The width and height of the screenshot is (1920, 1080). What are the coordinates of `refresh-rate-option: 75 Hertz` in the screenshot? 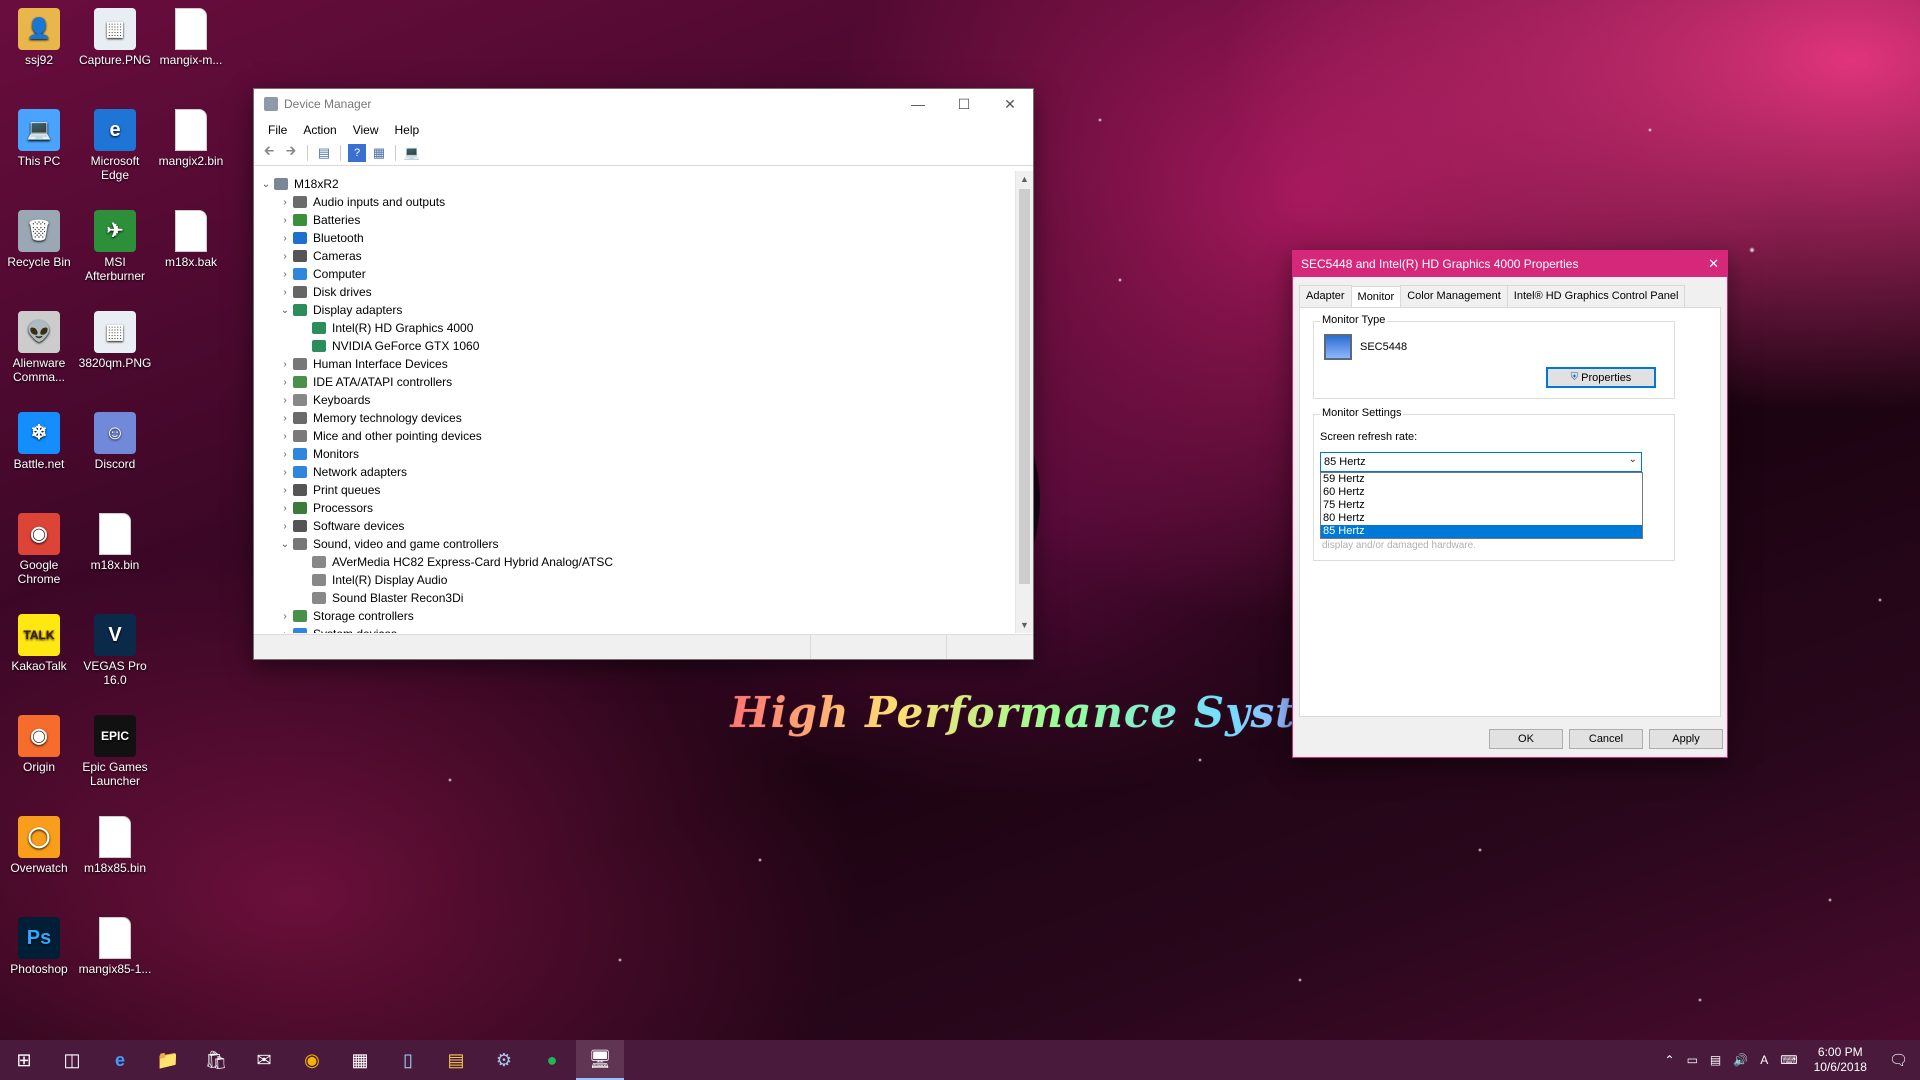 It's located at (1481, 505).